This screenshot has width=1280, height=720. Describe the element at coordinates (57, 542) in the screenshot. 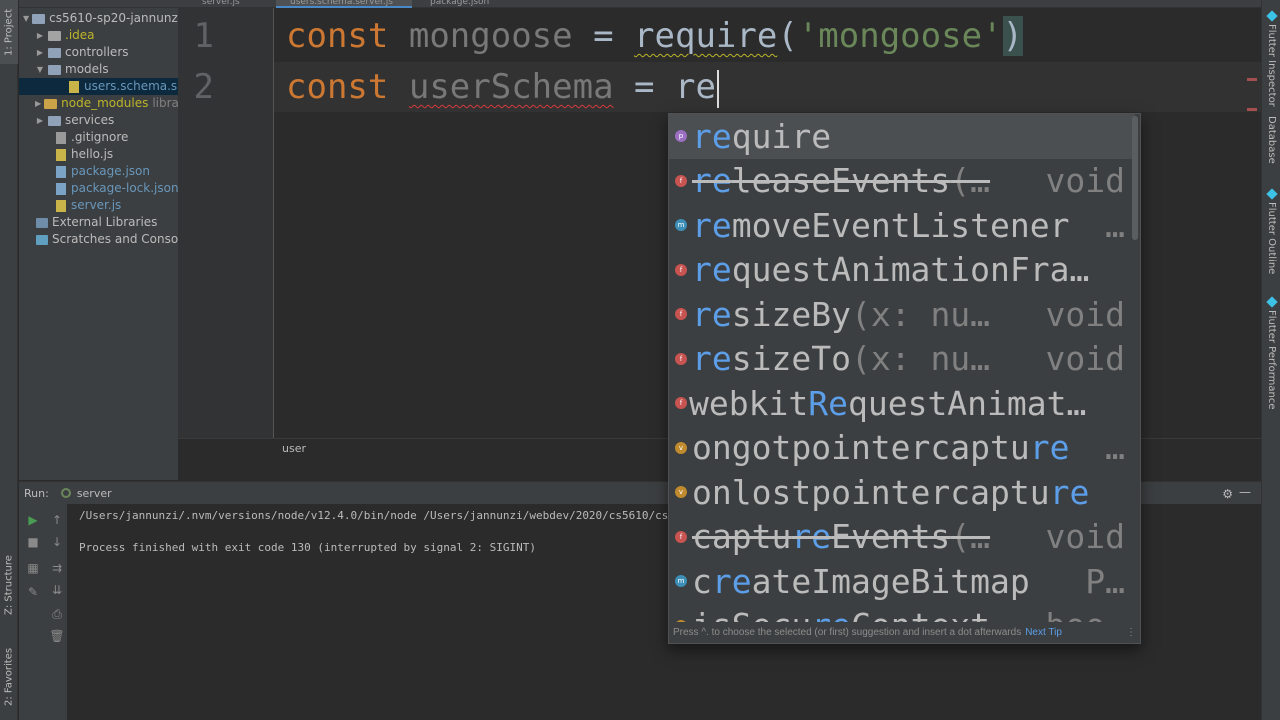

I see `arrow-down-icon: ↓` at that location.